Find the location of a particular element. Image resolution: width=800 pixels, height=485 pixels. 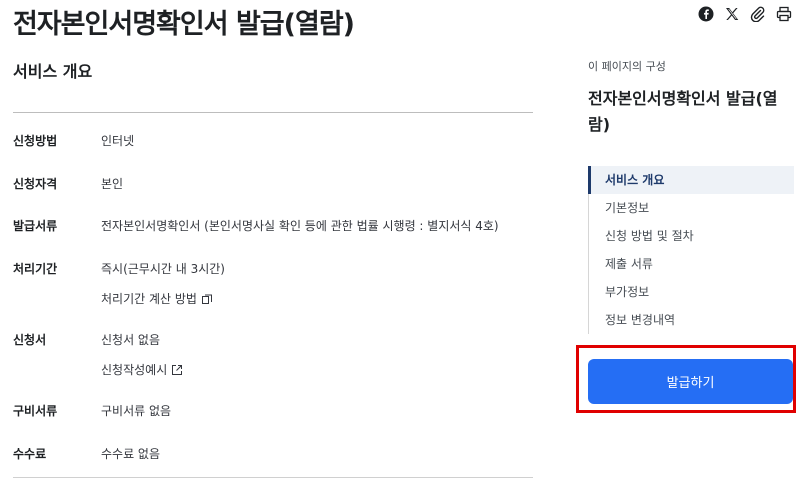

link-label: 신청작성예시 is located at coordinates (134, 370).